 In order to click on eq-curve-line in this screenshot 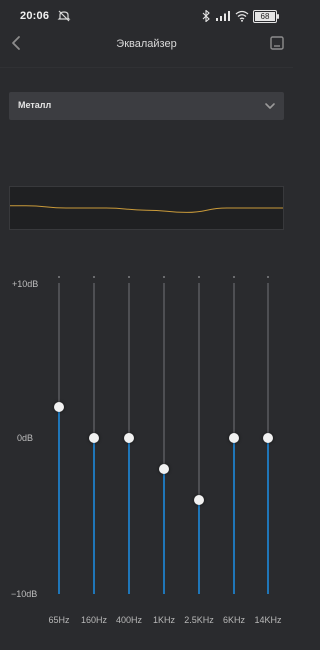, I will do `click(146, 209)`.